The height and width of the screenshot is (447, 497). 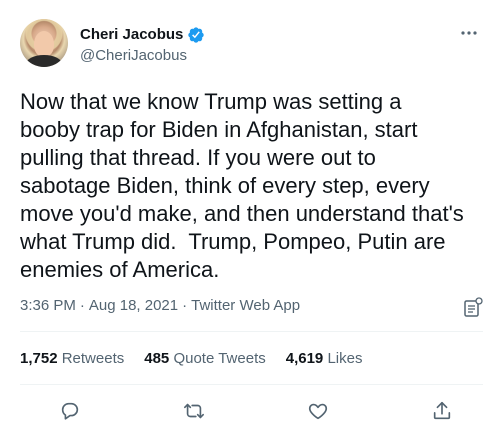 I want to click on tweet-meta: 3:36 PM · Aug 18, 2021 · Twitter Web App, so click(x=160, y=306).